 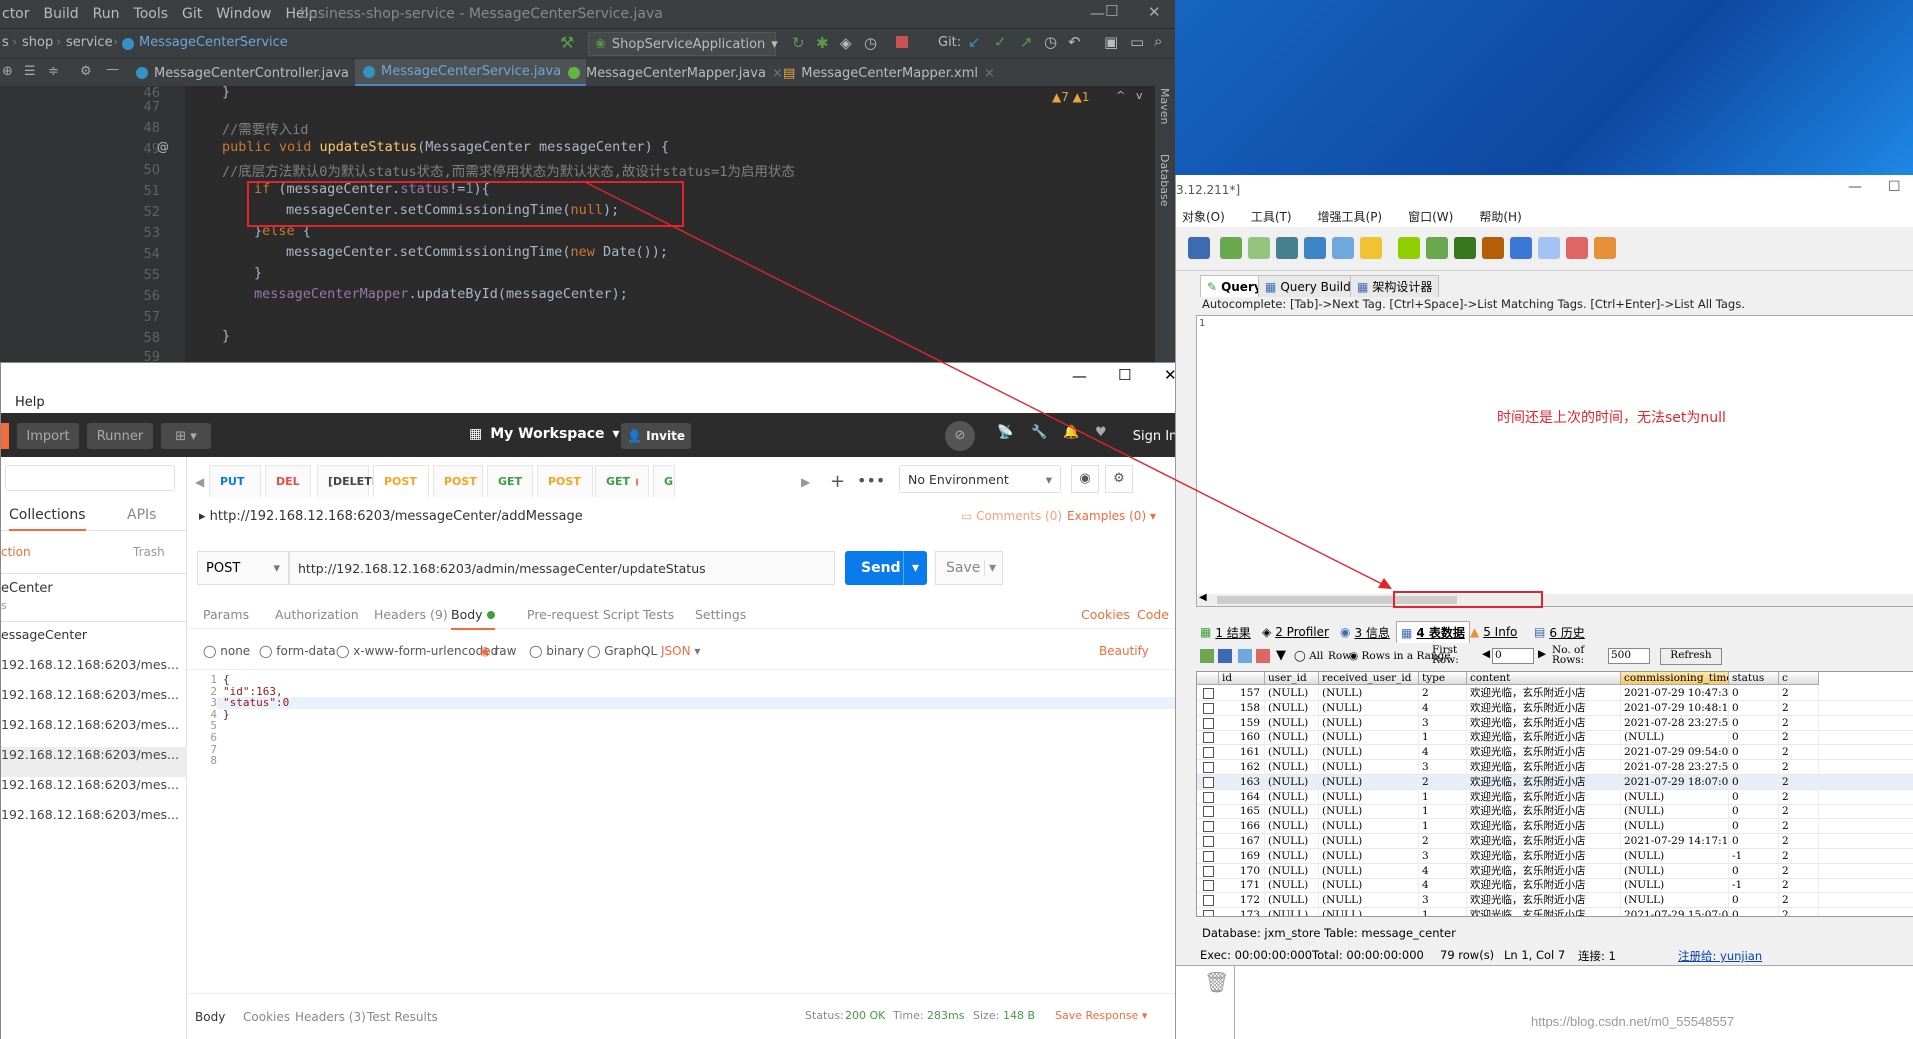 I want to click on more-tabs-icon: •••, so click(x=871, y=480).